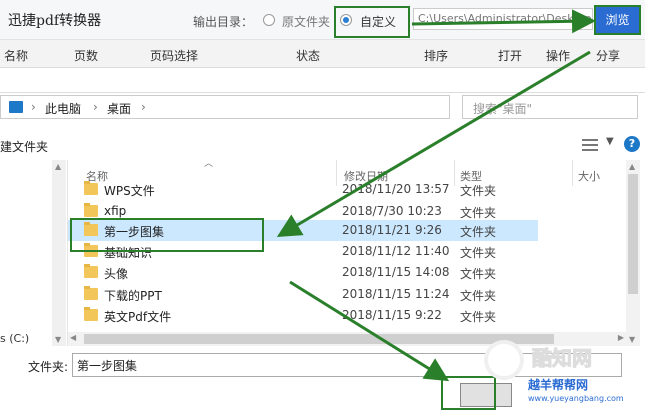 This screenshot has width=645, height=412. I want to click on watermark-logo-icon, so click(504, 360).